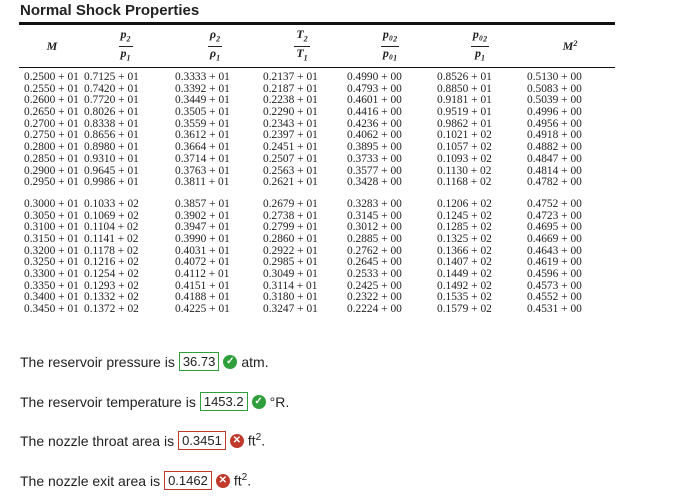 This screenshot has height=500, width=700. Describe the element at coordinates (464, 112) in the screenshot. I see `table-cell: 0.9519 + 01` at that location.